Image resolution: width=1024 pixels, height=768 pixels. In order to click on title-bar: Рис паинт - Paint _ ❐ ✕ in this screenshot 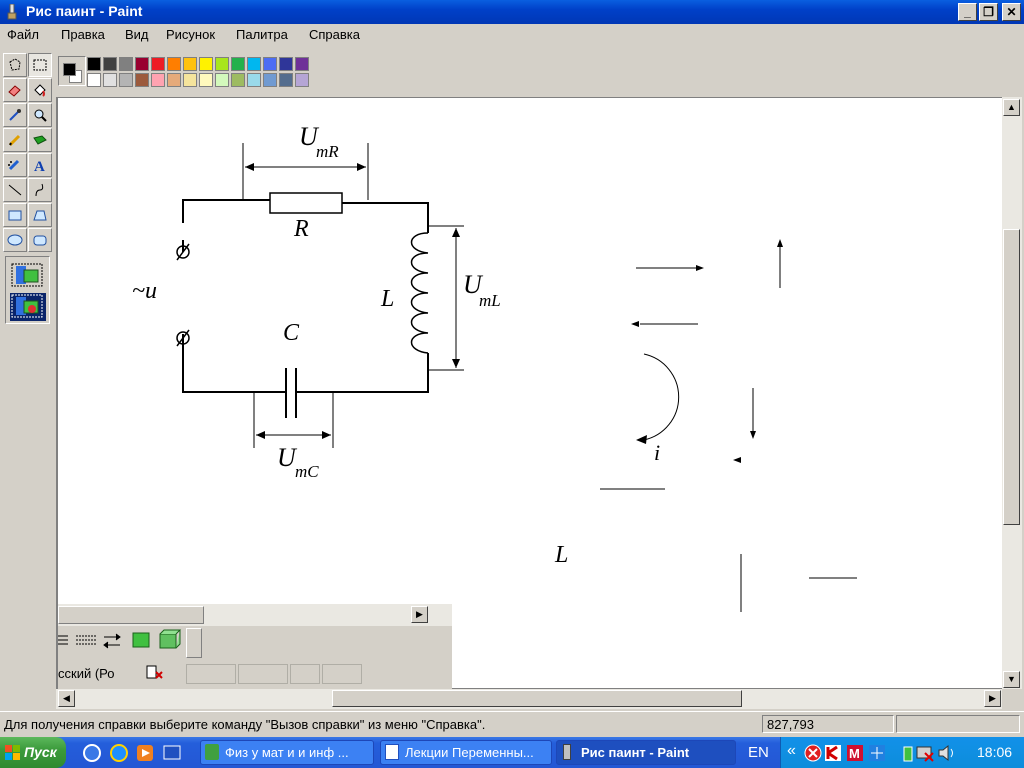, I will do `click(512, 12)`.